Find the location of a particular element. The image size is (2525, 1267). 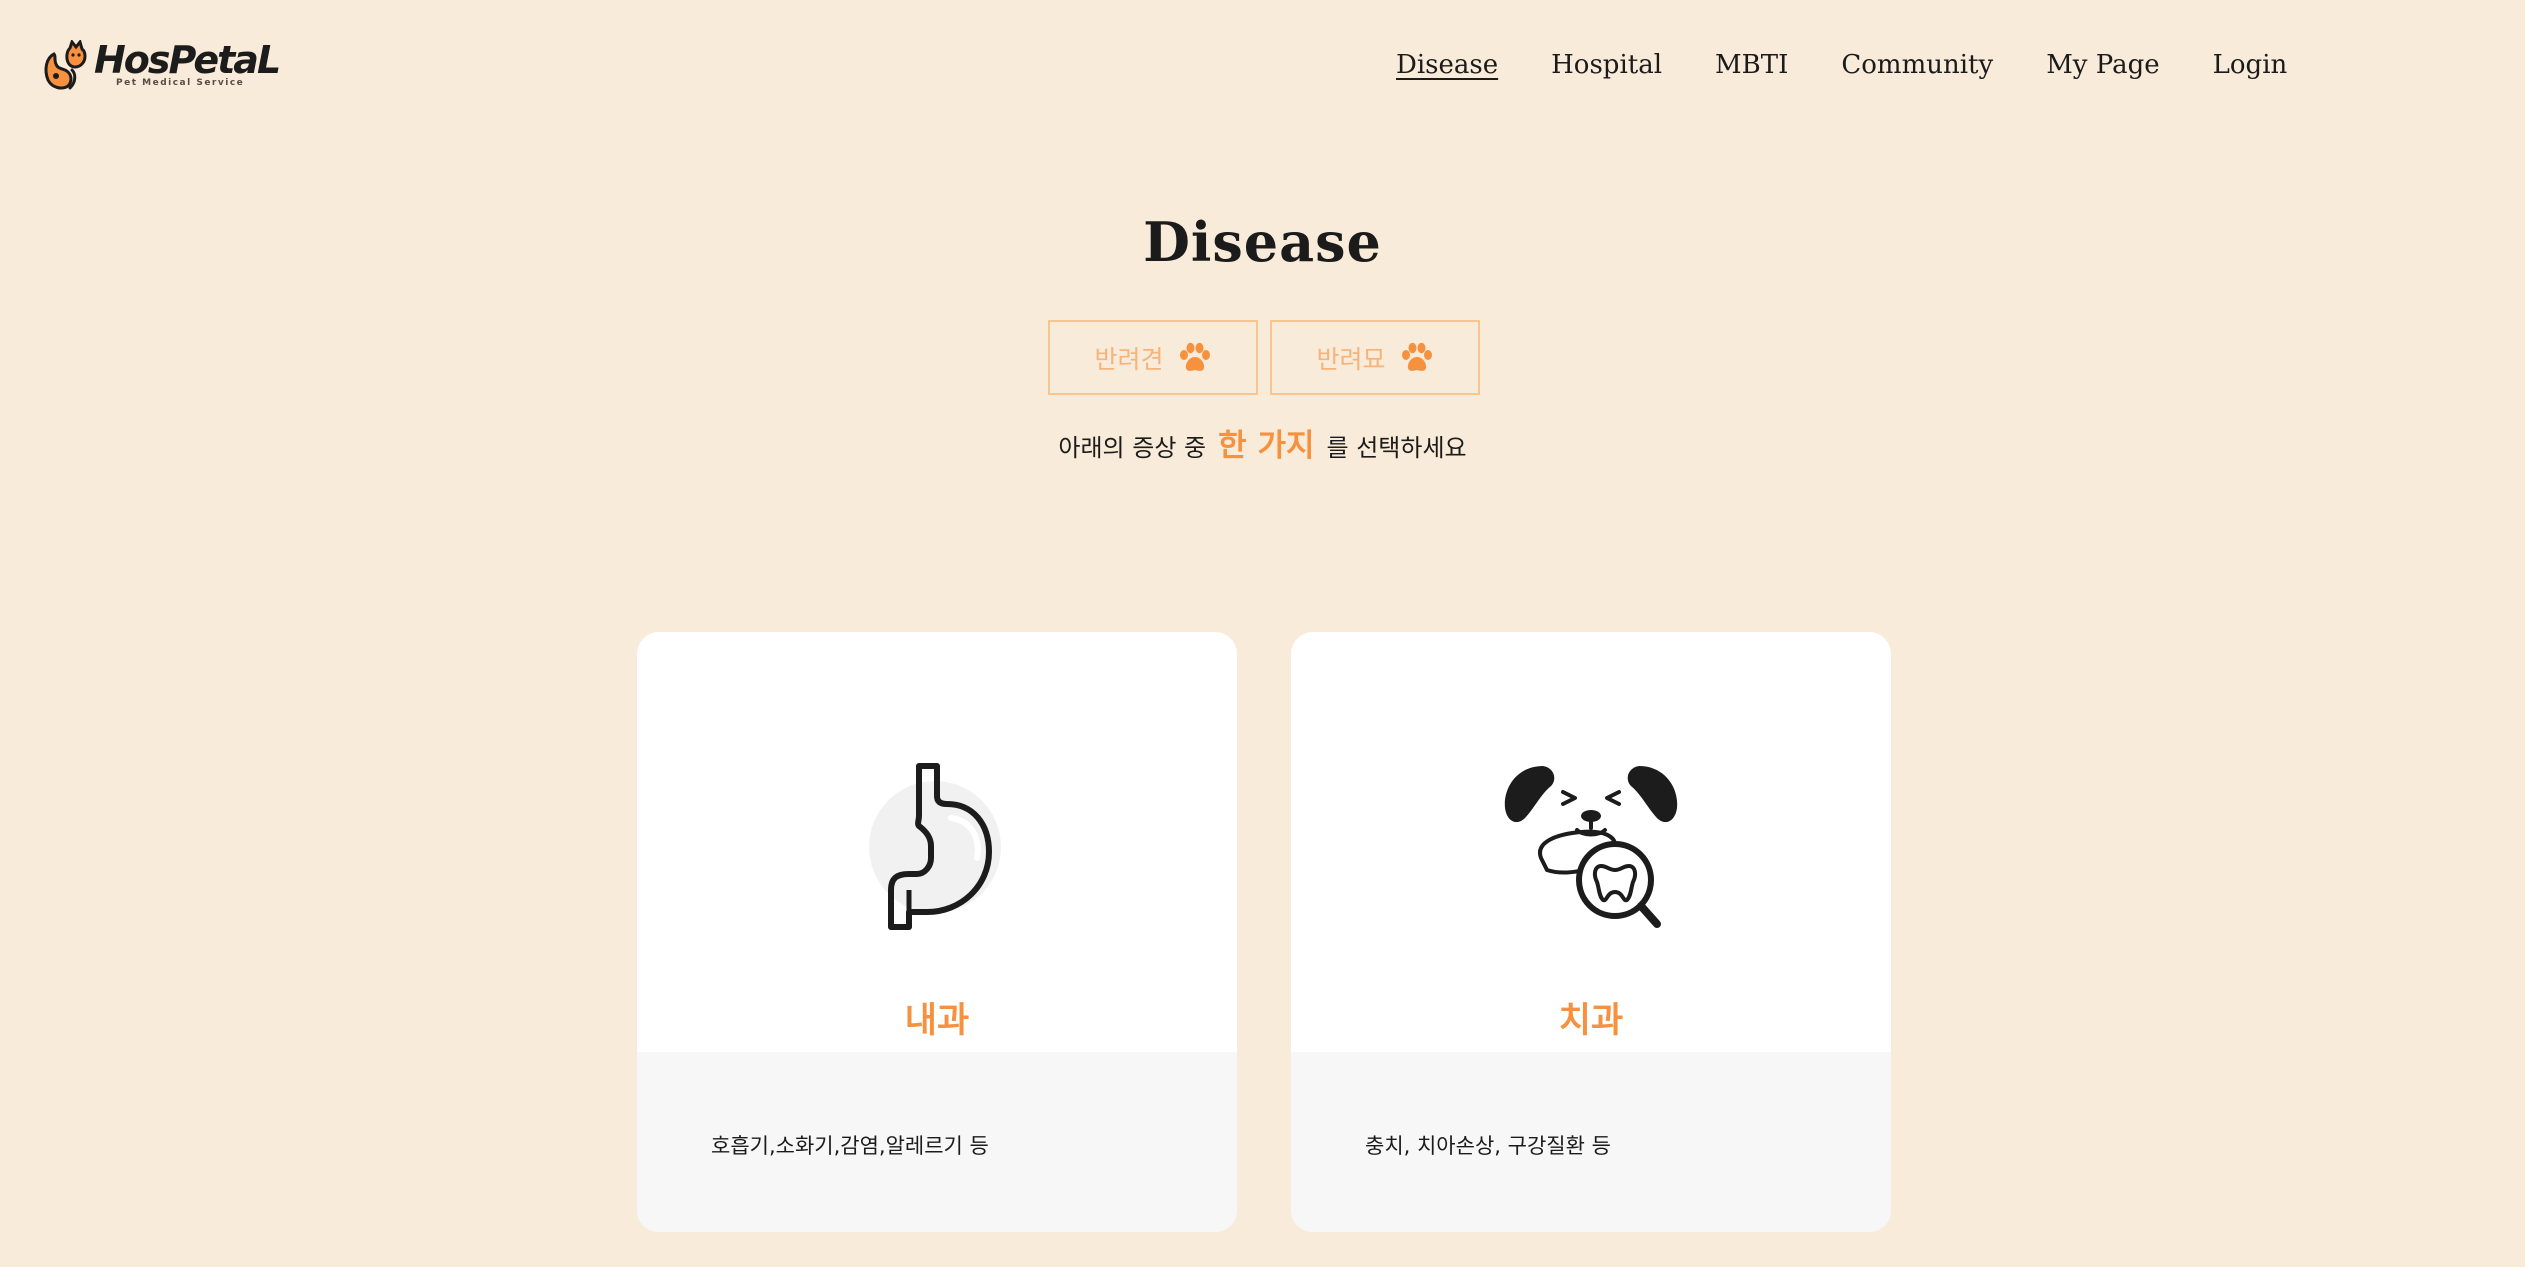

dog-toggle-label: 반려견 is located at coordinates (1129, 359).